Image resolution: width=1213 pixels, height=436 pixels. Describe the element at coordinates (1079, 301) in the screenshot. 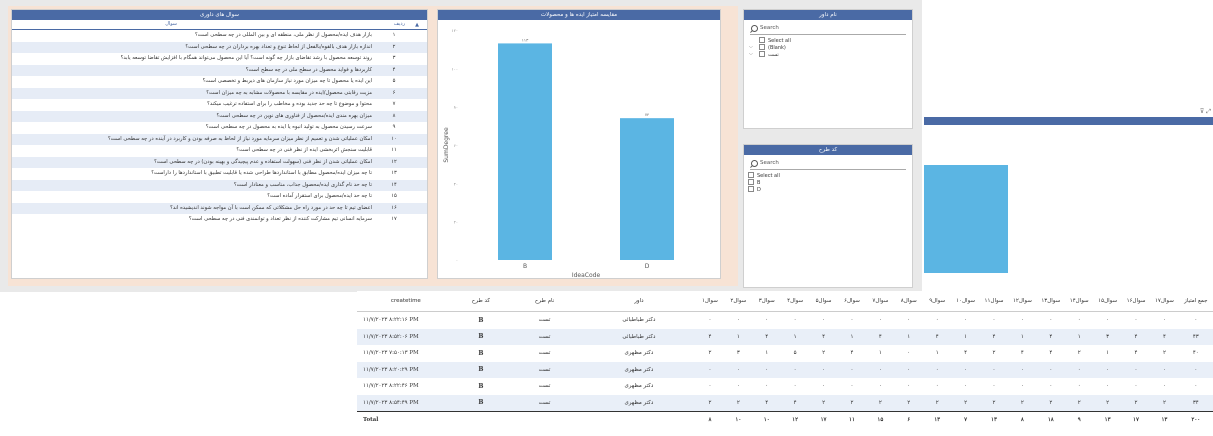

I see `column-header: سوال۱۴` at that location.